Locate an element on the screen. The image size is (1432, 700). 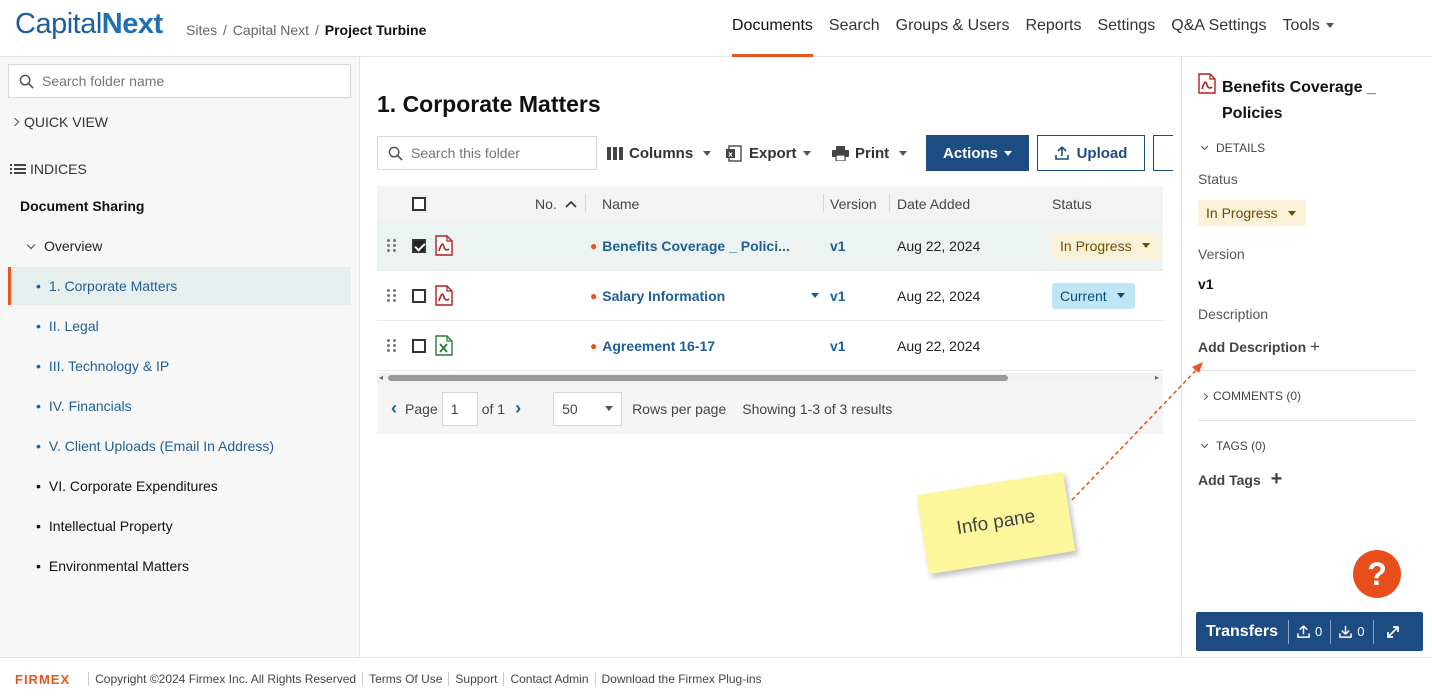
rows-per-page-select: 50 is located at coordinates (588, 408).